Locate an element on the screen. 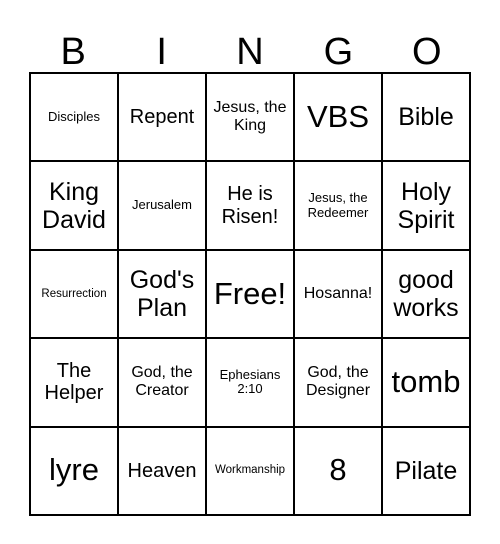  bingo-cell-label: King David is located at coordinates (74, 205).